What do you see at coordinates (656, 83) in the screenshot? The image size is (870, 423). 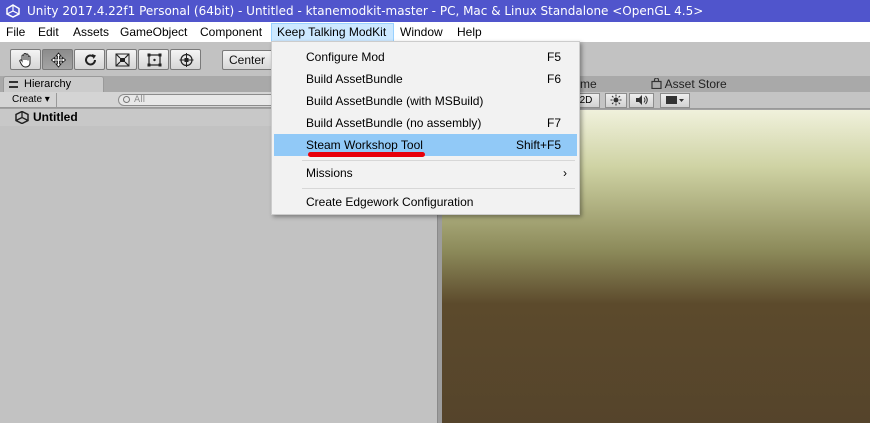 I see `shopping-bag-icon` at bounding box center [656, 83].